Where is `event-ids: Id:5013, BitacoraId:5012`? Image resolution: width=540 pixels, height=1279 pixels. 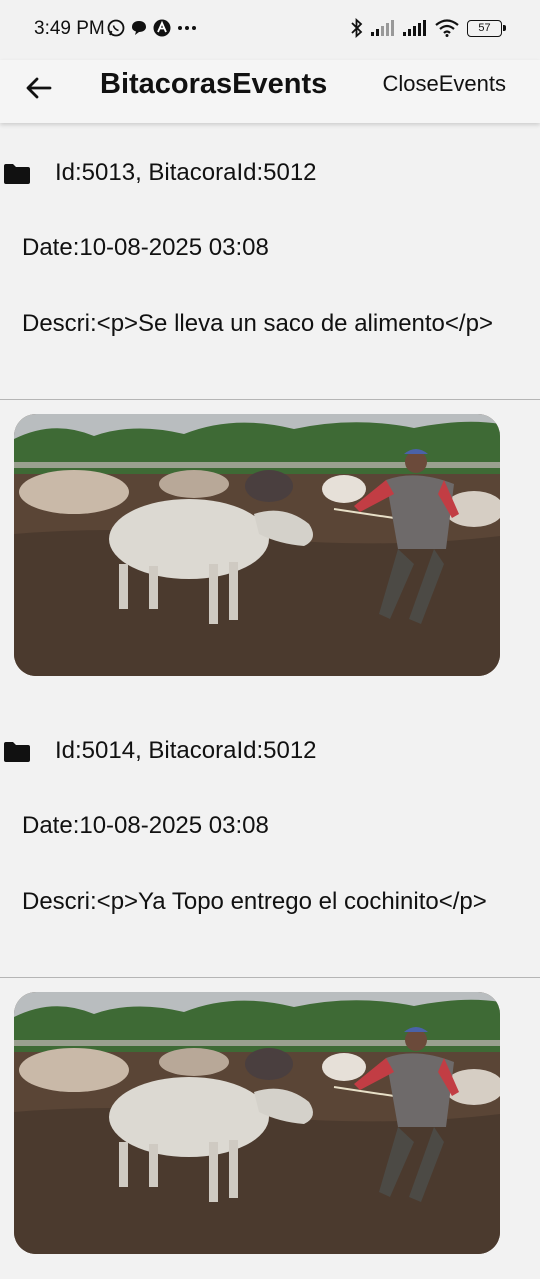 event-ids: Id:5013, BitacoraId:5012 is located at coordinates (186, 172).